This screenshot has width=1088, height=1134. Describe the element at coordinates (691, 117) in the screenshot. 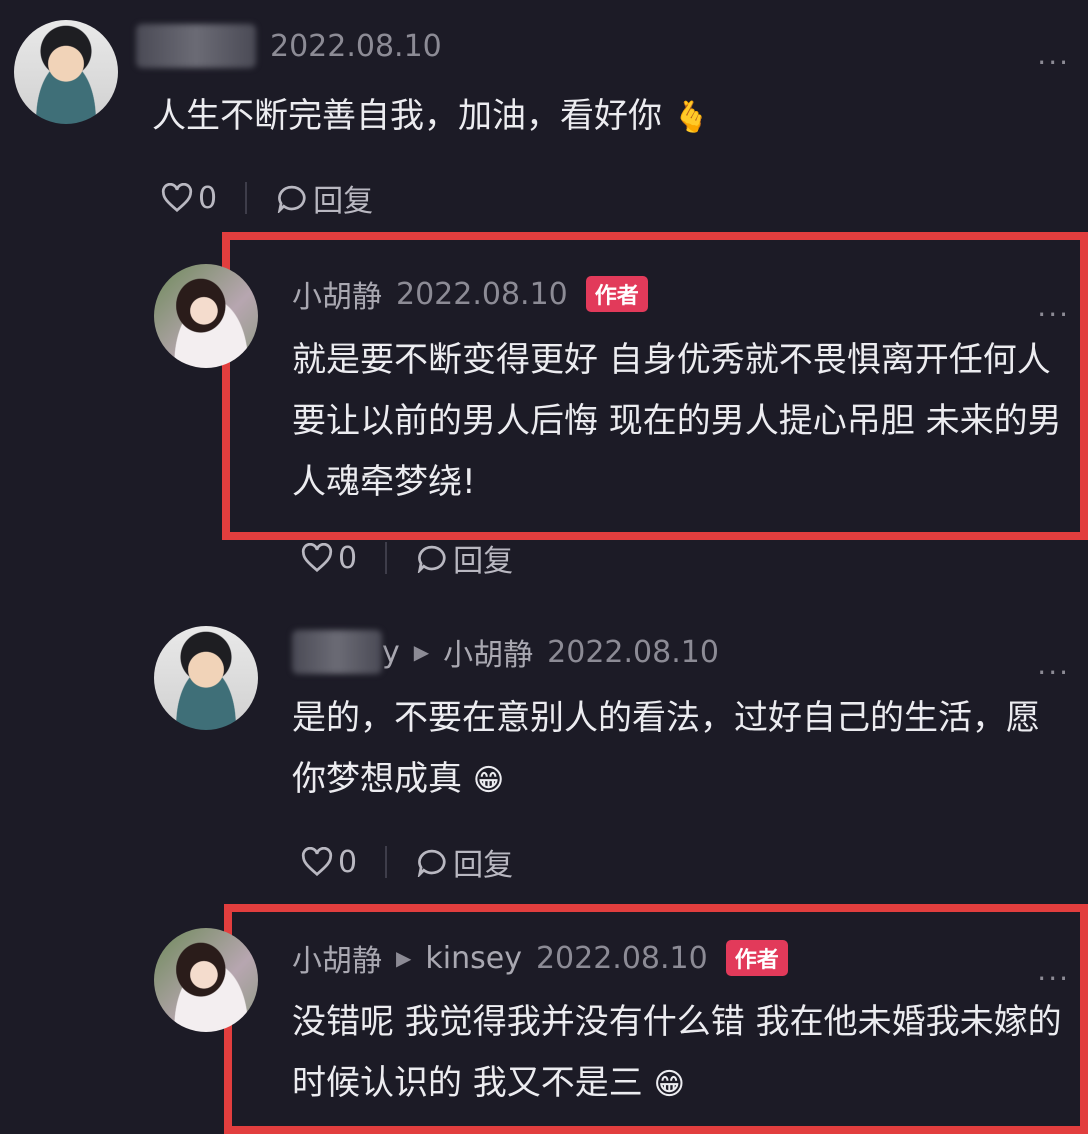

I see `finger-heart-icon: 🫰` at that location.